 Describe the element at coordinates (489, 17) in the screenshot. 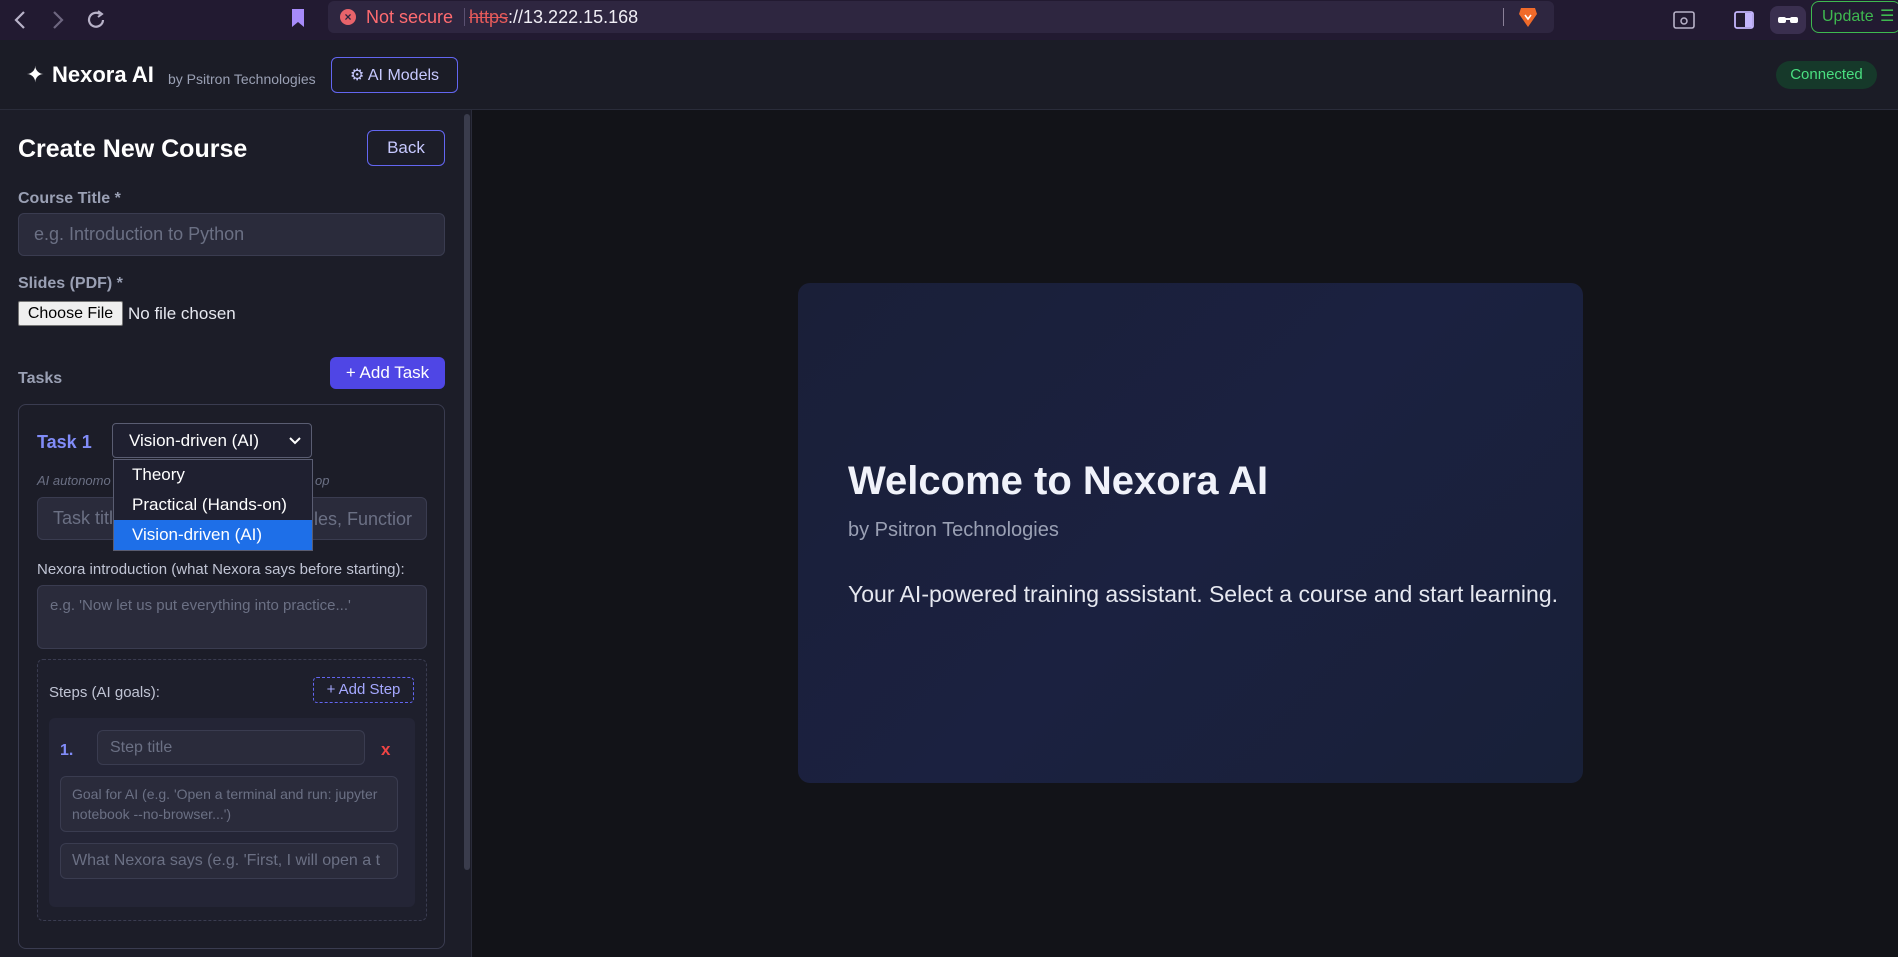

I see `url-protocol: https` at that location.